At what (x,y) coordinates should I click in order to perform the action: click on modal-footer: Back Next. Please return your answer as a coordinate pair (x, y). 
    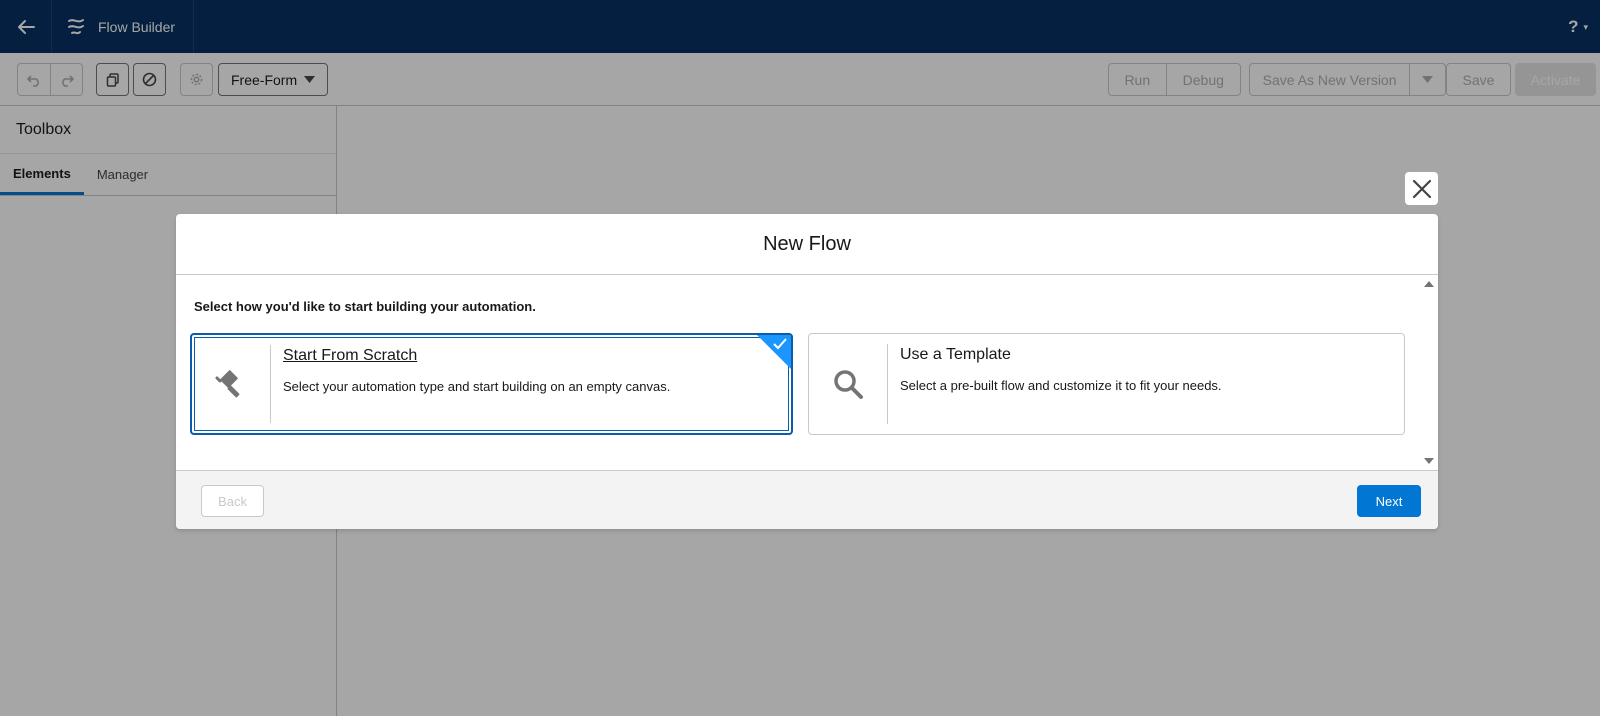
    Looking at the image, I should click on (807, 499).